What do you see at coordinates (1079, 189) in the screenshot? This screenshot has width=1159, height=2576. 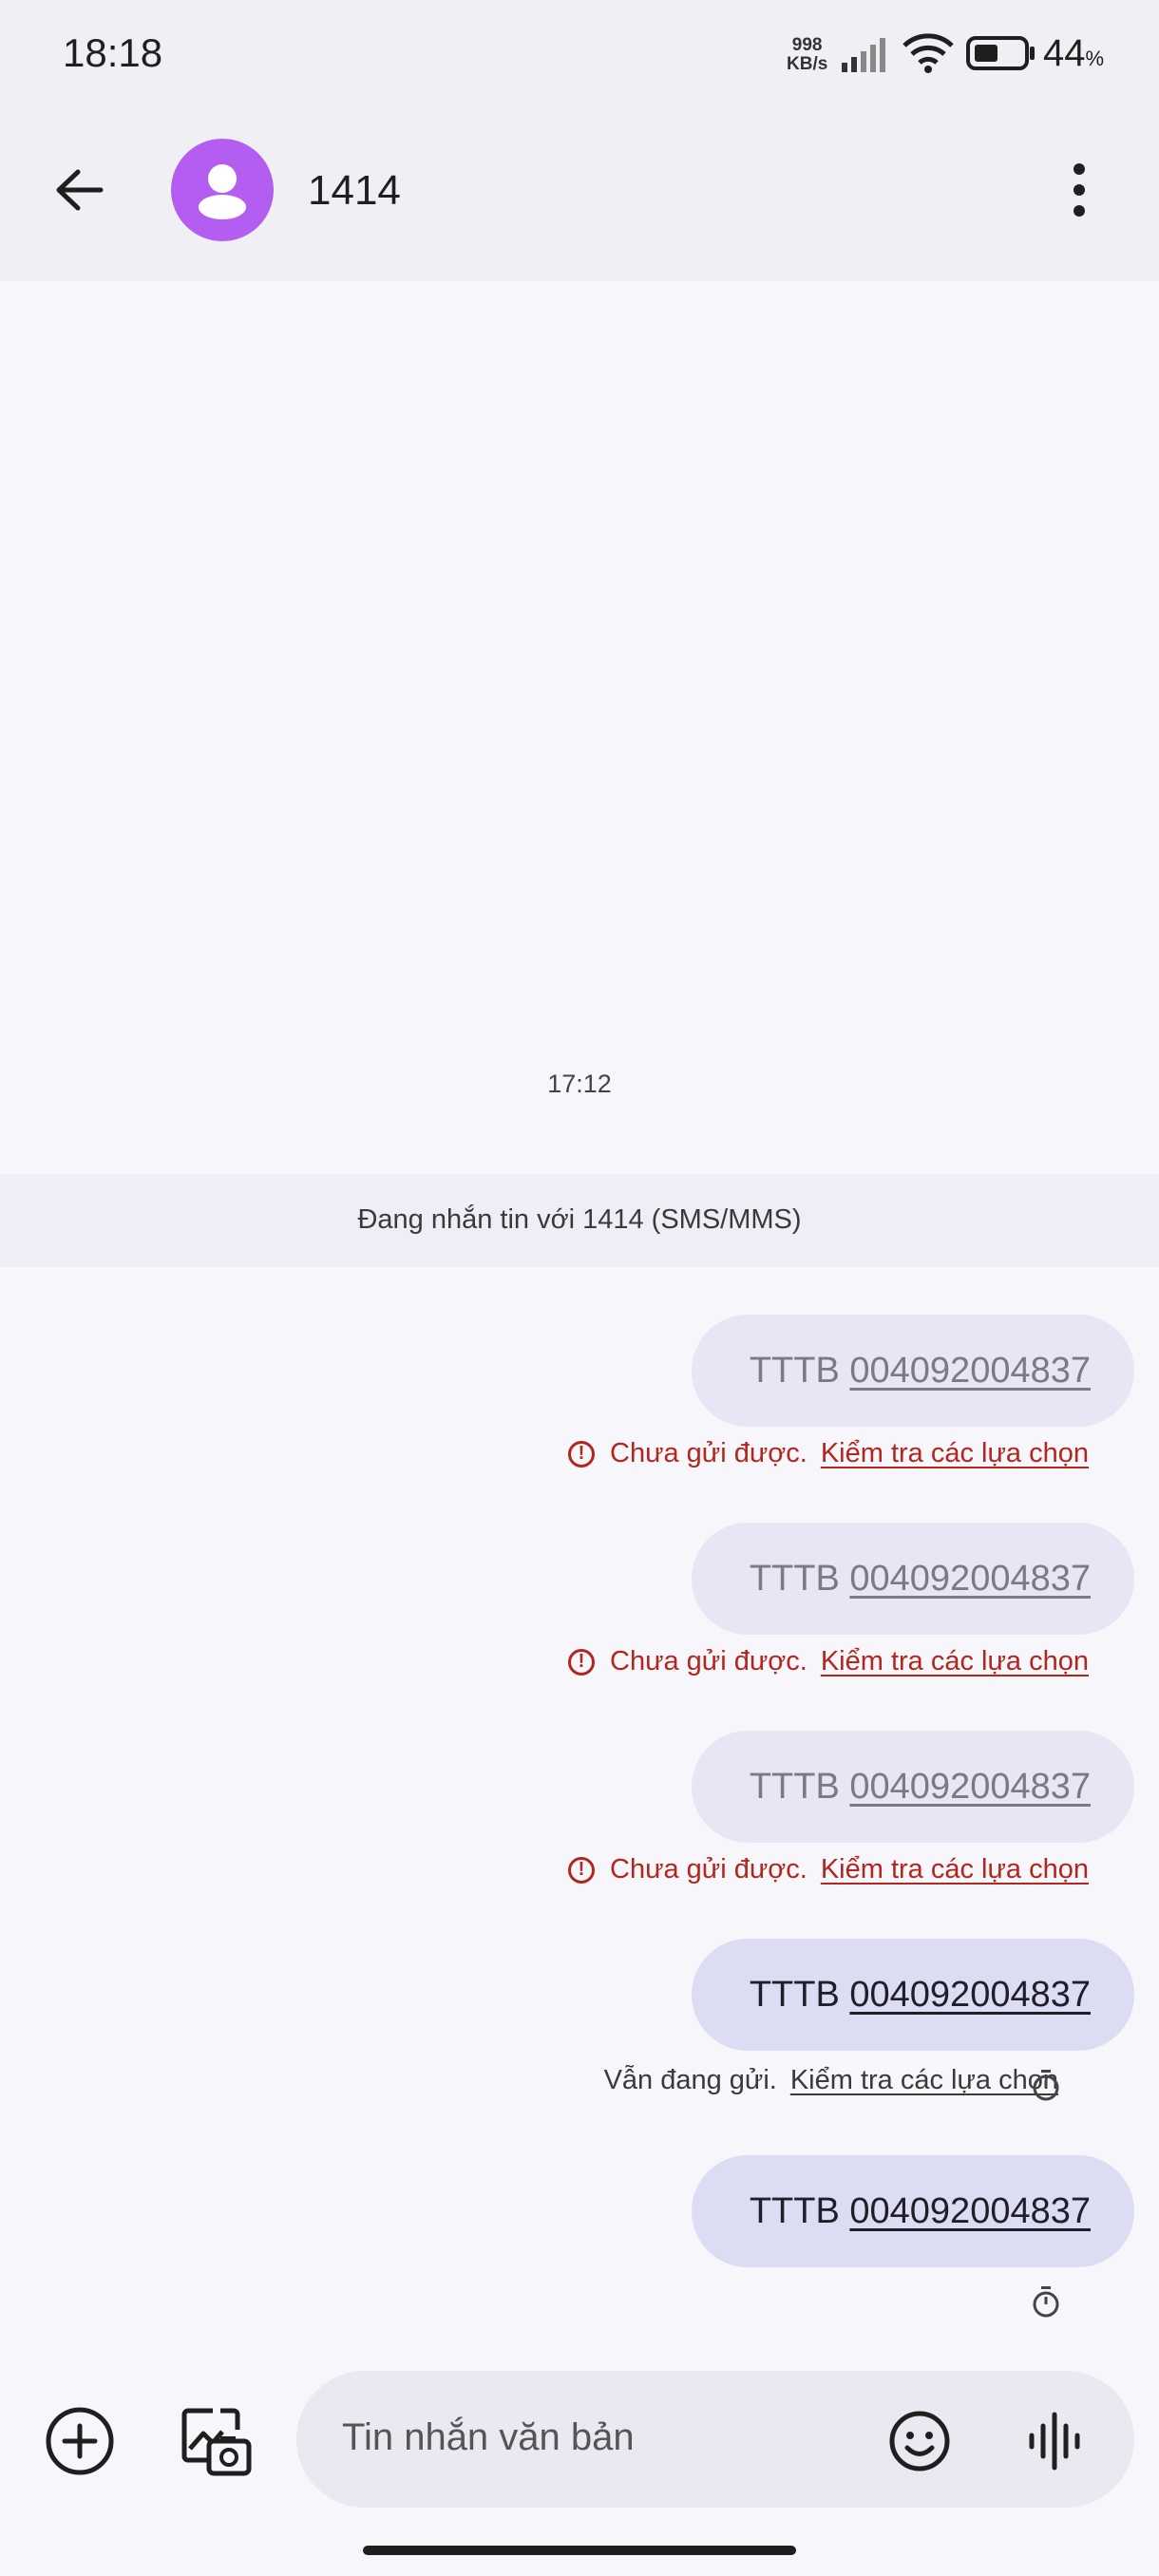 I see `more-vert-icon` at bounding box center [1079, 189].